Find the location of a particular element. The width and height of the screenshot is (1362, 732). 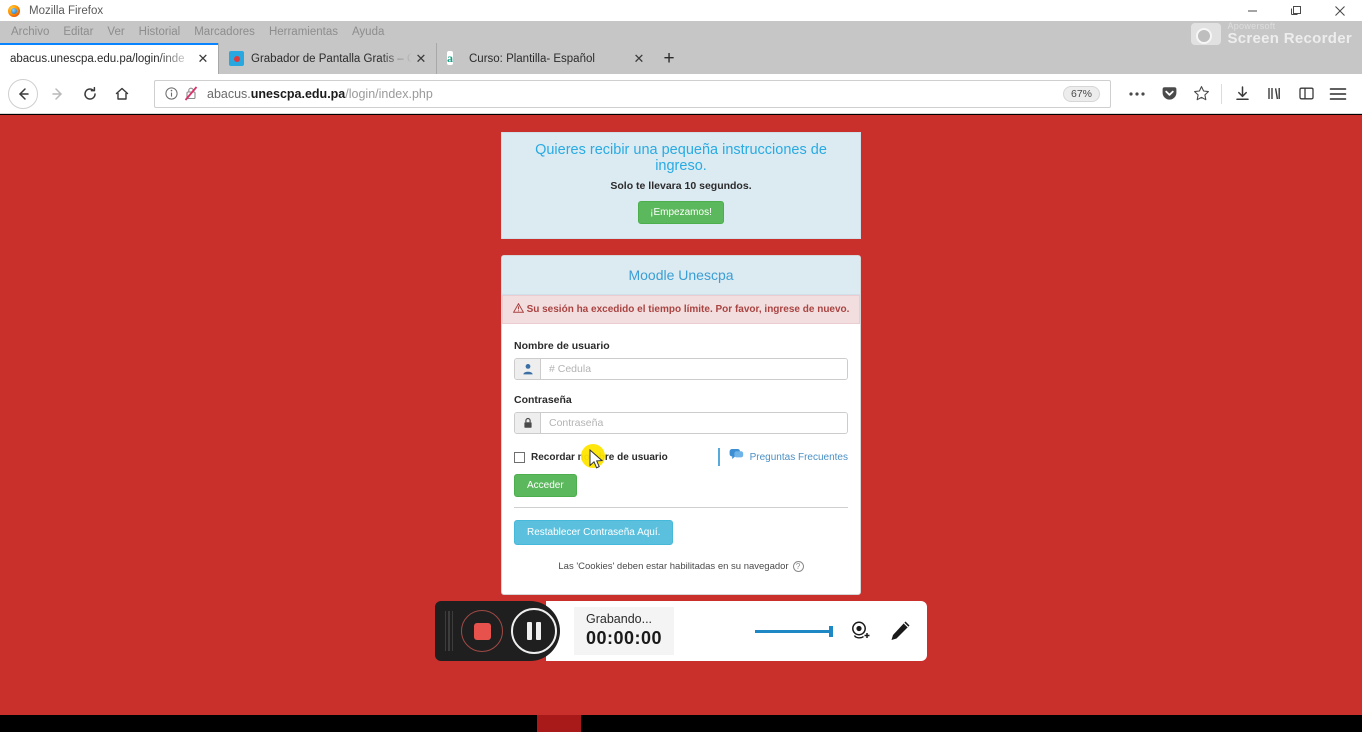

hamburger-menu-icon is located at coordinates (1338, 94).